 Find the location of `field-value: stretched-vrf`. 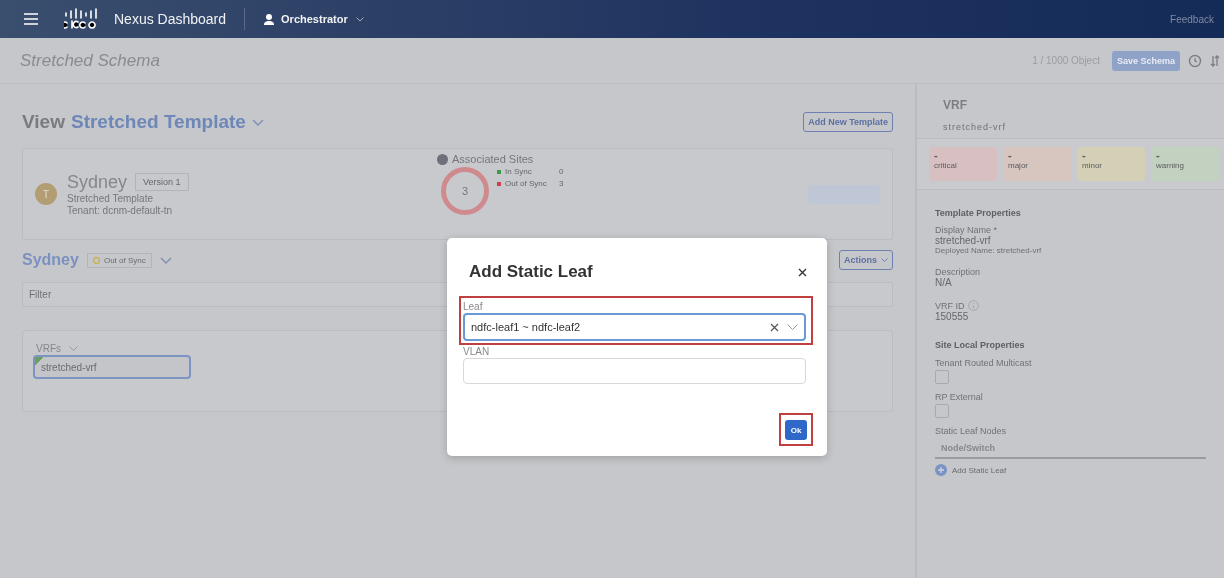

field-value: stretched-vrf is located at coordinates (963, 240).